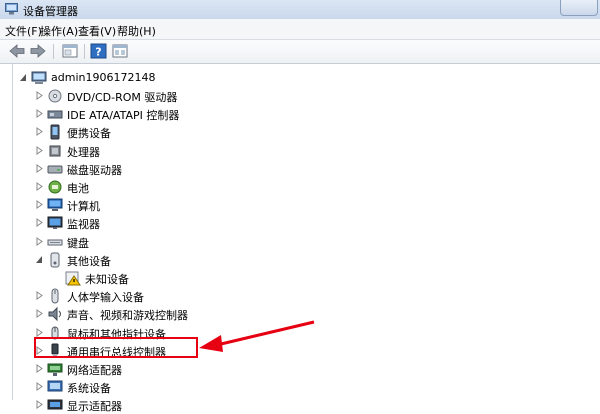 The height and width of the screenshot is (414, 600). What do you see at coordinates (55, 242) in the screenshot?
I see `keyboard-icon` at bounding box center [55, 242].